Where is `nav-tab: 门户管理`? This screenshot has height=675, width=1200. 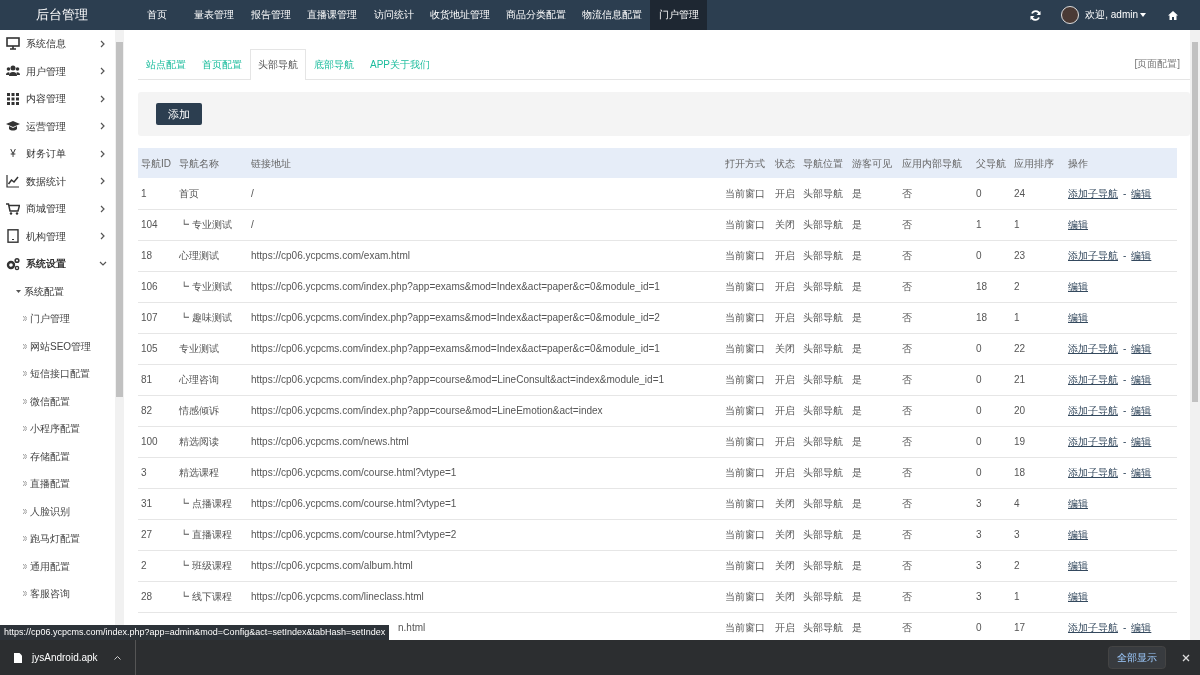
nav-tab: 门户管理 is located at coordinates (678, 15).